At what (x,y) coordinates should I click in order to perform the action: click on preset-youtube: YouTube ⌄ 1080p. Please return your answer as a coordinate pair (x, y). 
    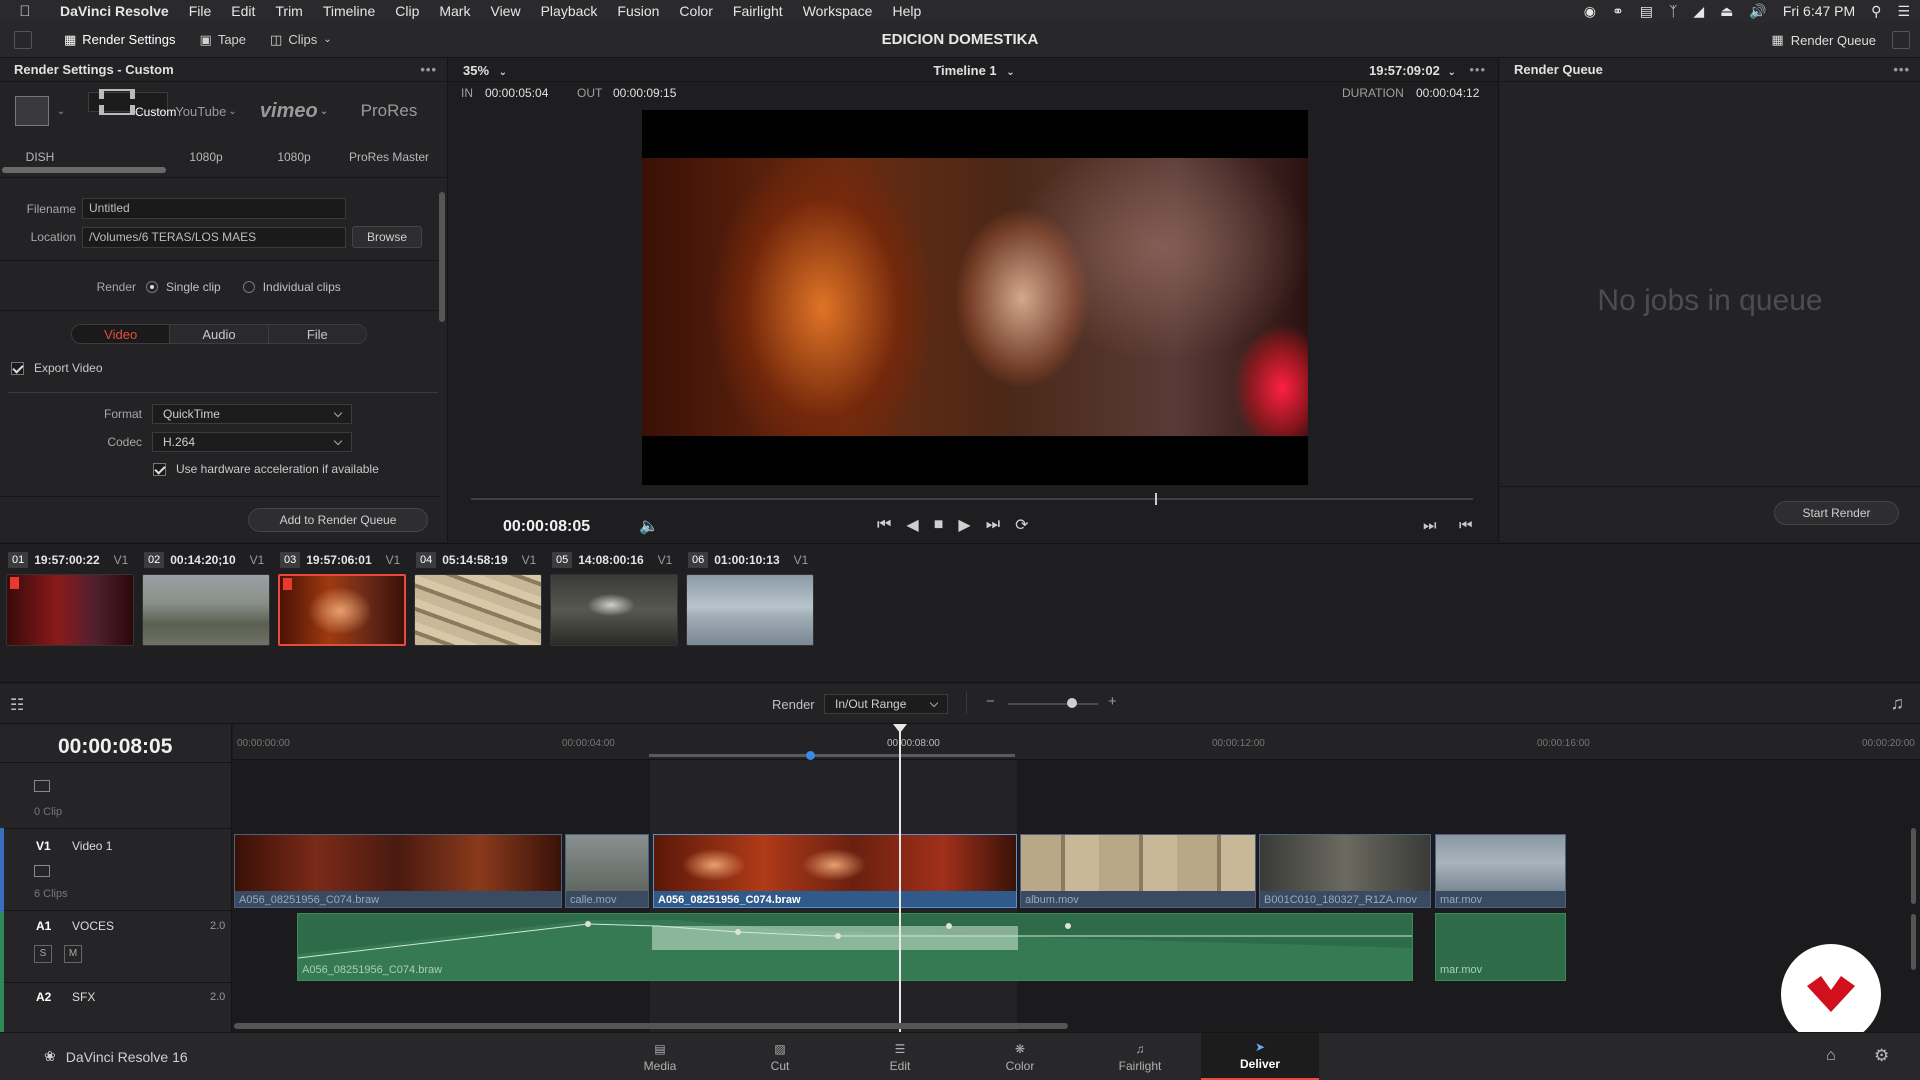
    Looking at the image, I should click on (206, 128).